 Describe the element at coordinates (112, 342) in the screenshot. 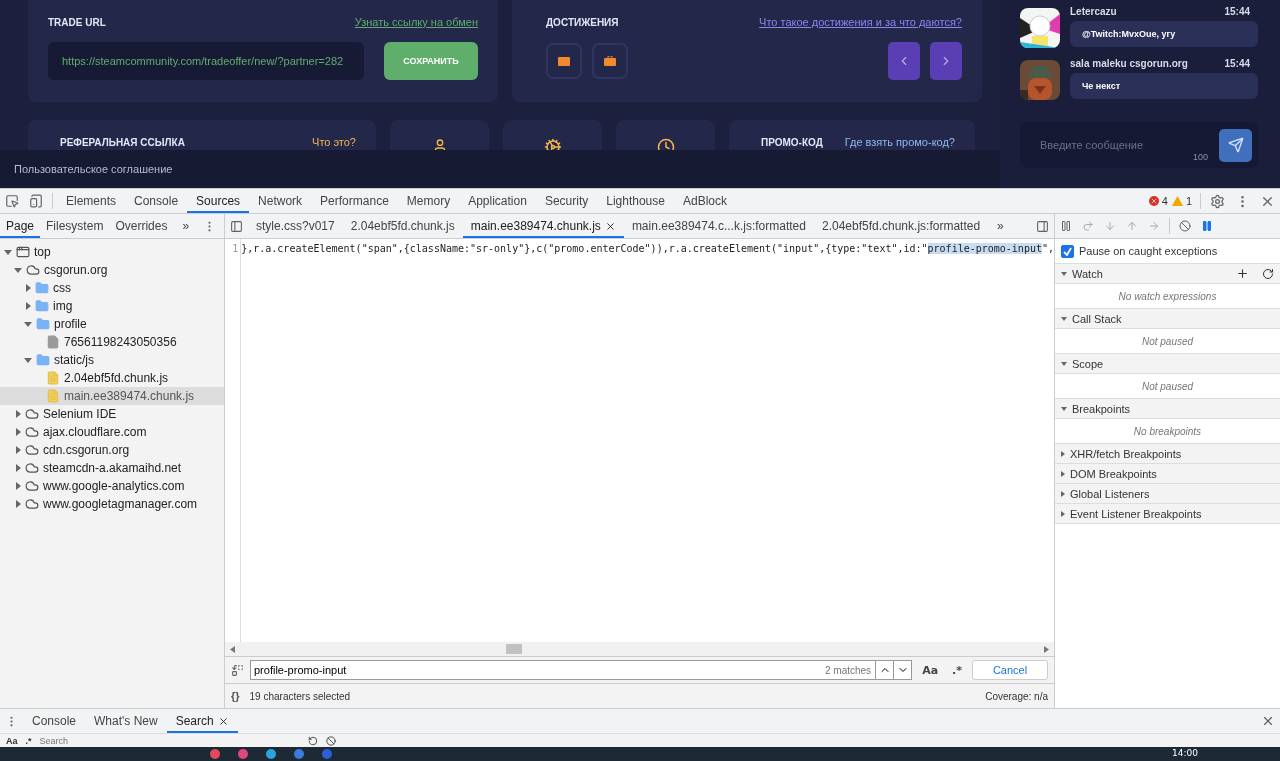

I see `tree-item: 76561198243050356` at that location.